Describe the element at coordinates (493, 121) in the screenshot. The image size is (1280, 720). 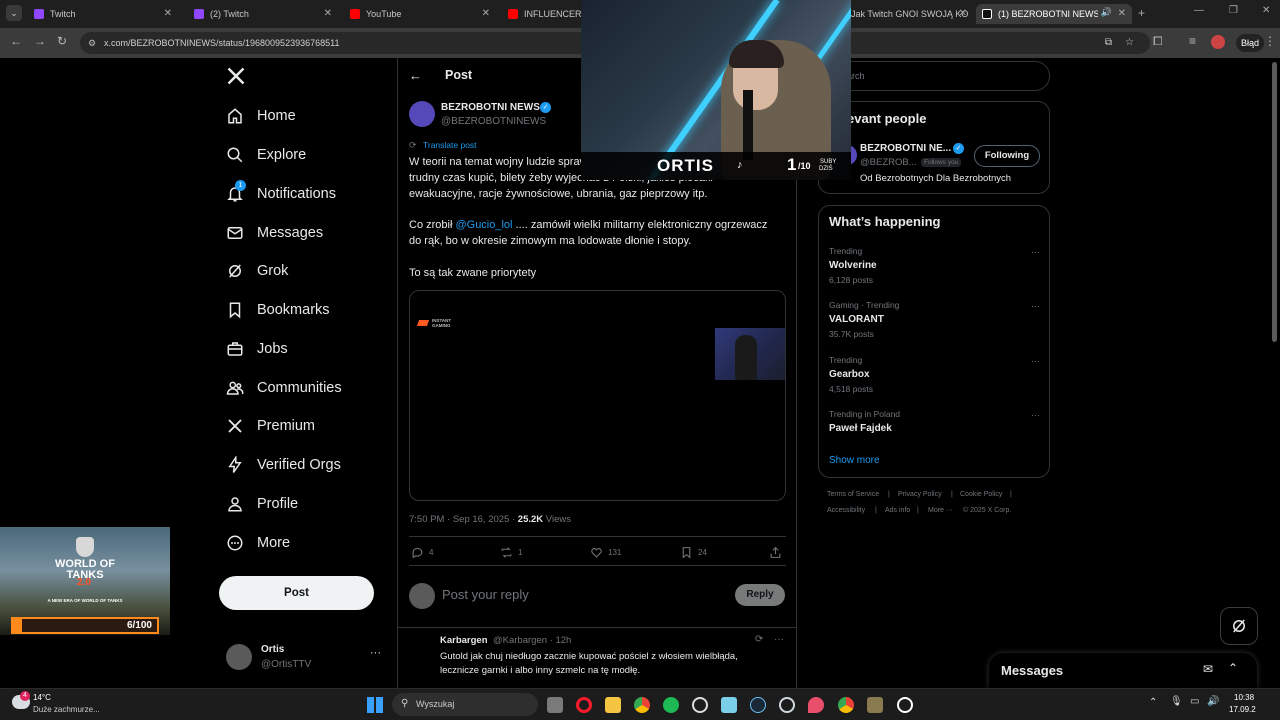
I see `author-handle: @BEZROBOTNINEWS` at that location.